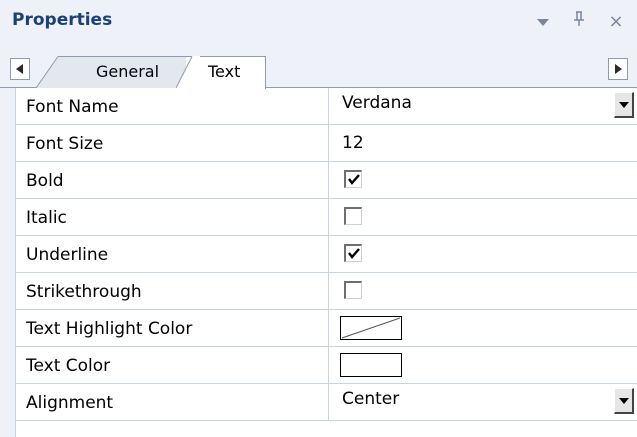  Describe the element at coordinates (353, 143) in the screenshot. I see `font-size-value: 12` at that location.